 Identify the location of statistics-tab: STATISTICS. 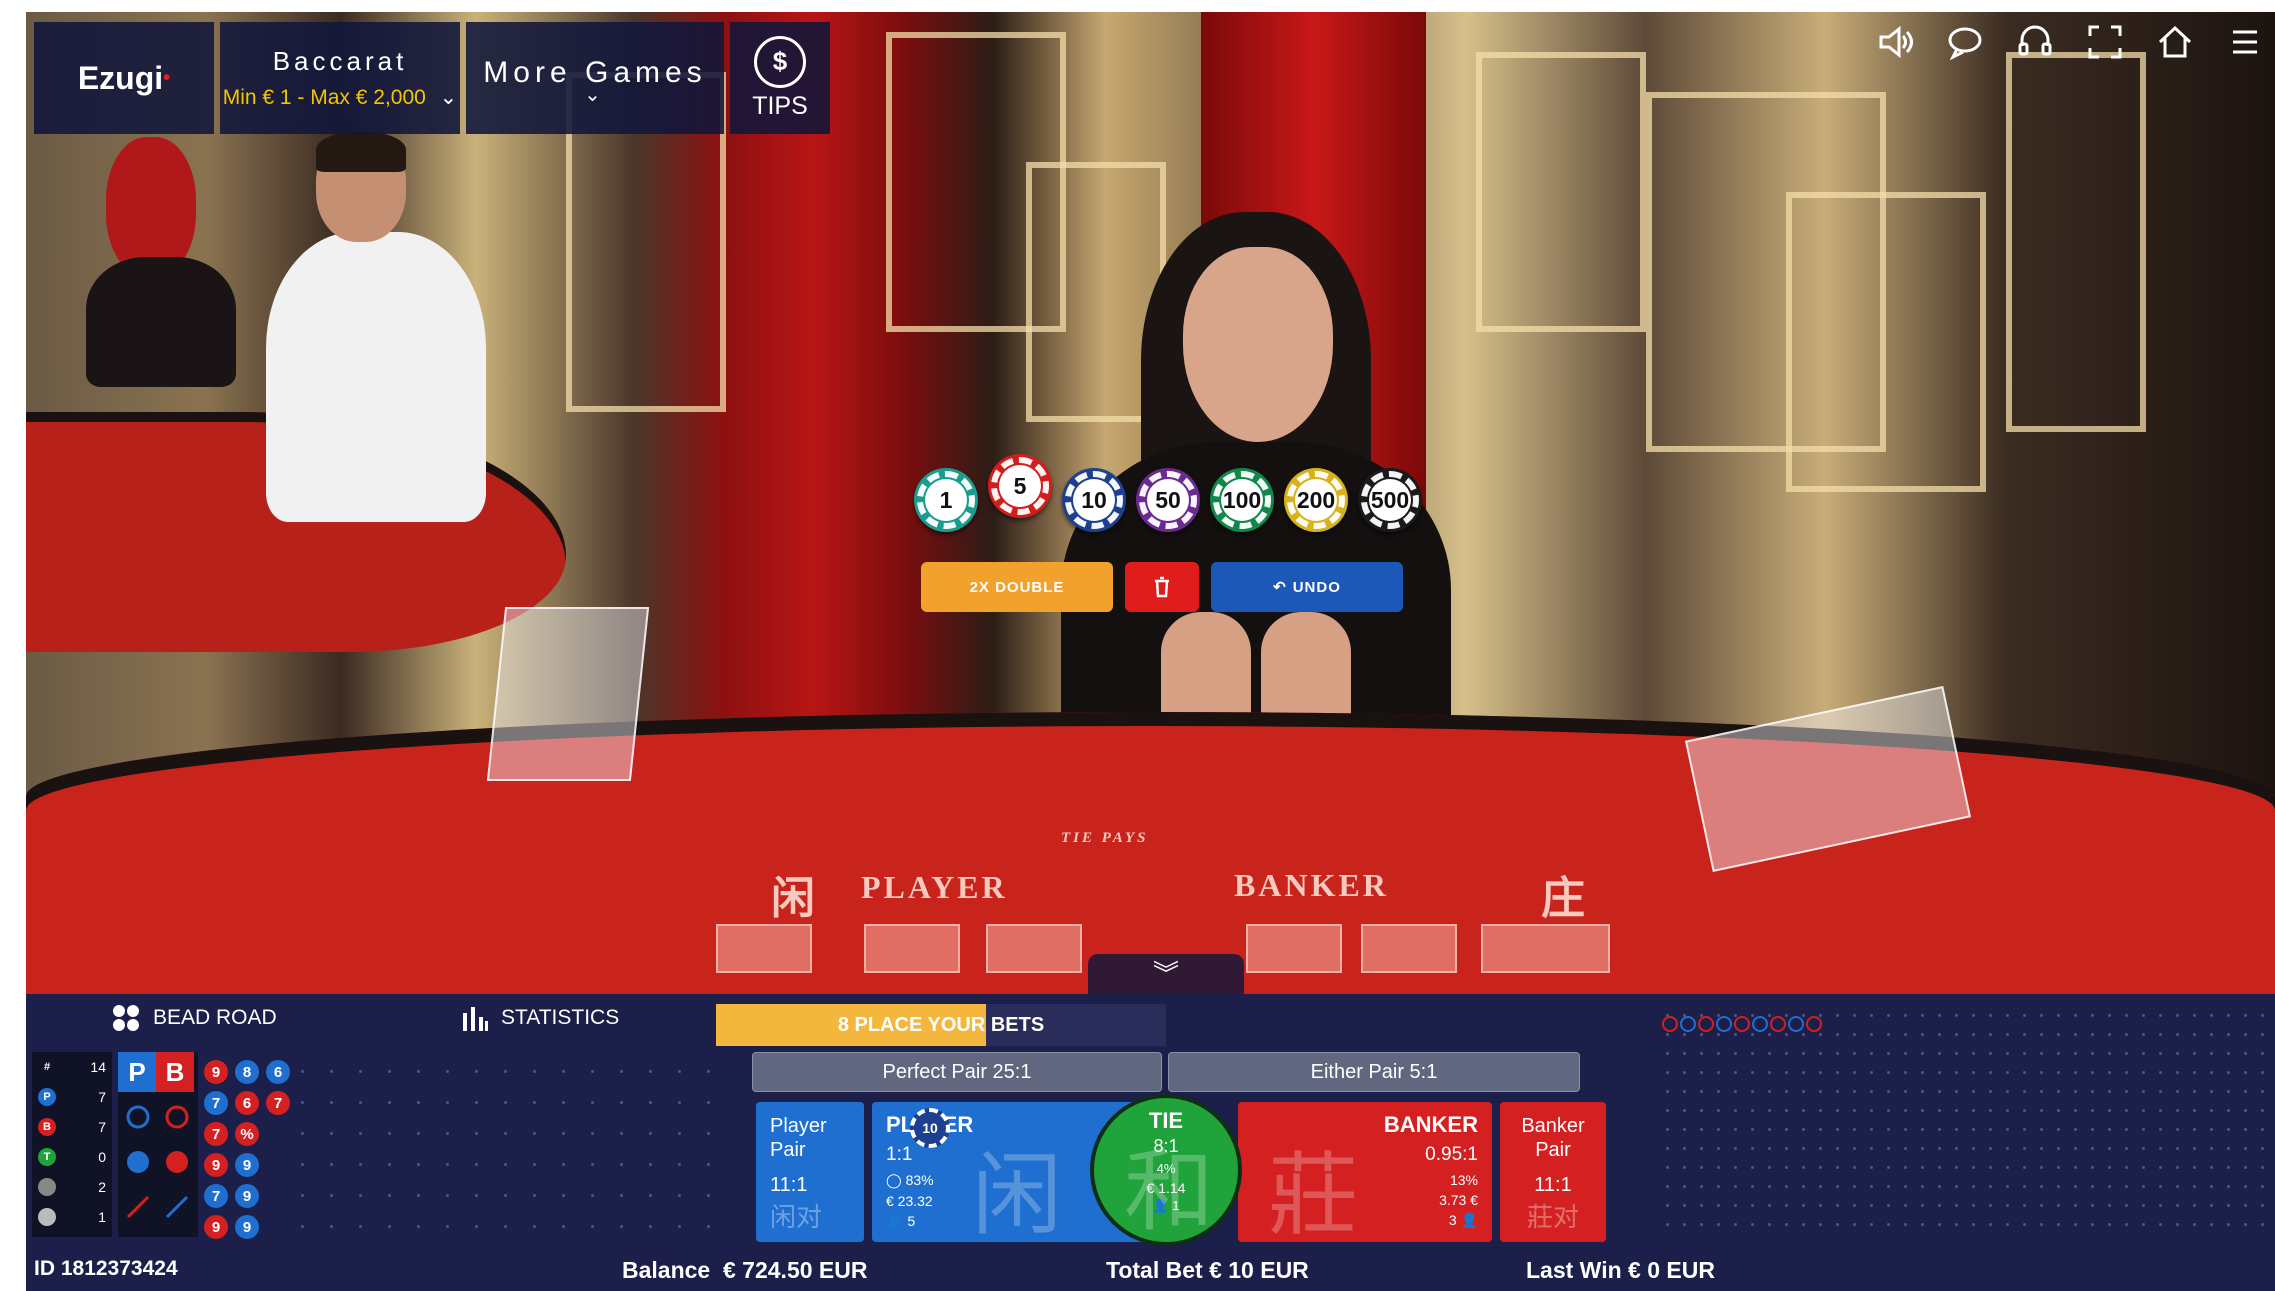
(540, 1018).